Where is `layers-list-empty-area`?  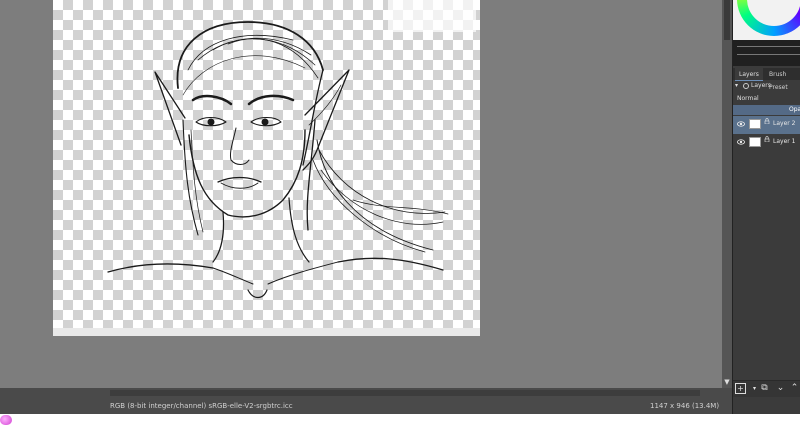
layers-list-empty-area is located at coordinates (766, 266).